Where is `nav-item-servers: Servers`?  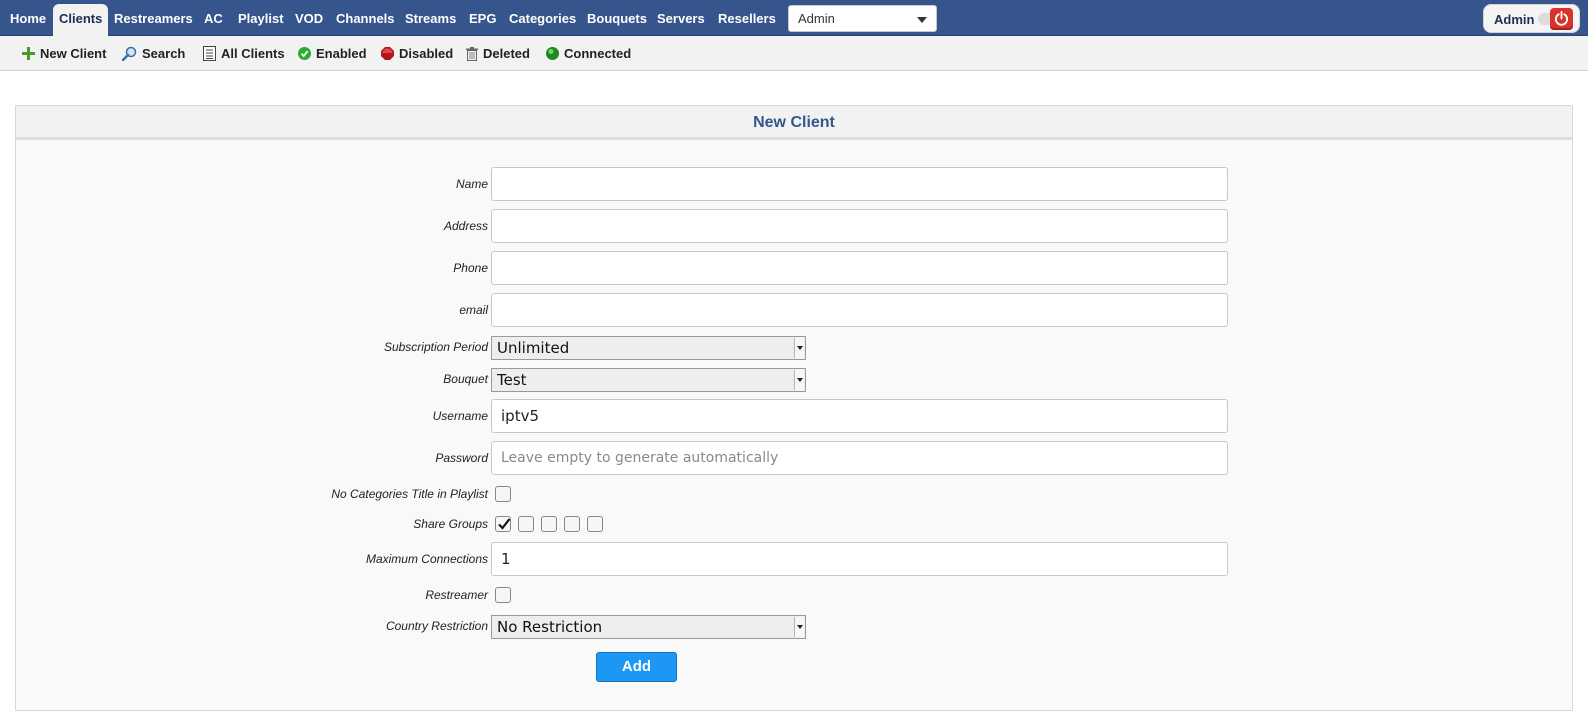 nav-item-servers: Servers is located at coordinates (681, 18).